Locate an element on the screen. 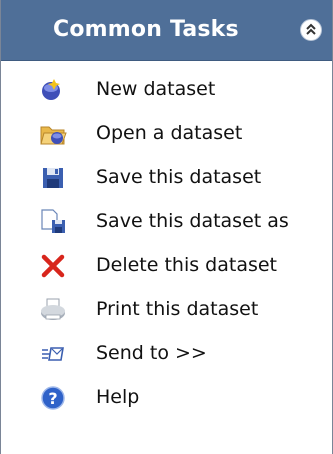  printer-icon is located at coordinates (53, 309).